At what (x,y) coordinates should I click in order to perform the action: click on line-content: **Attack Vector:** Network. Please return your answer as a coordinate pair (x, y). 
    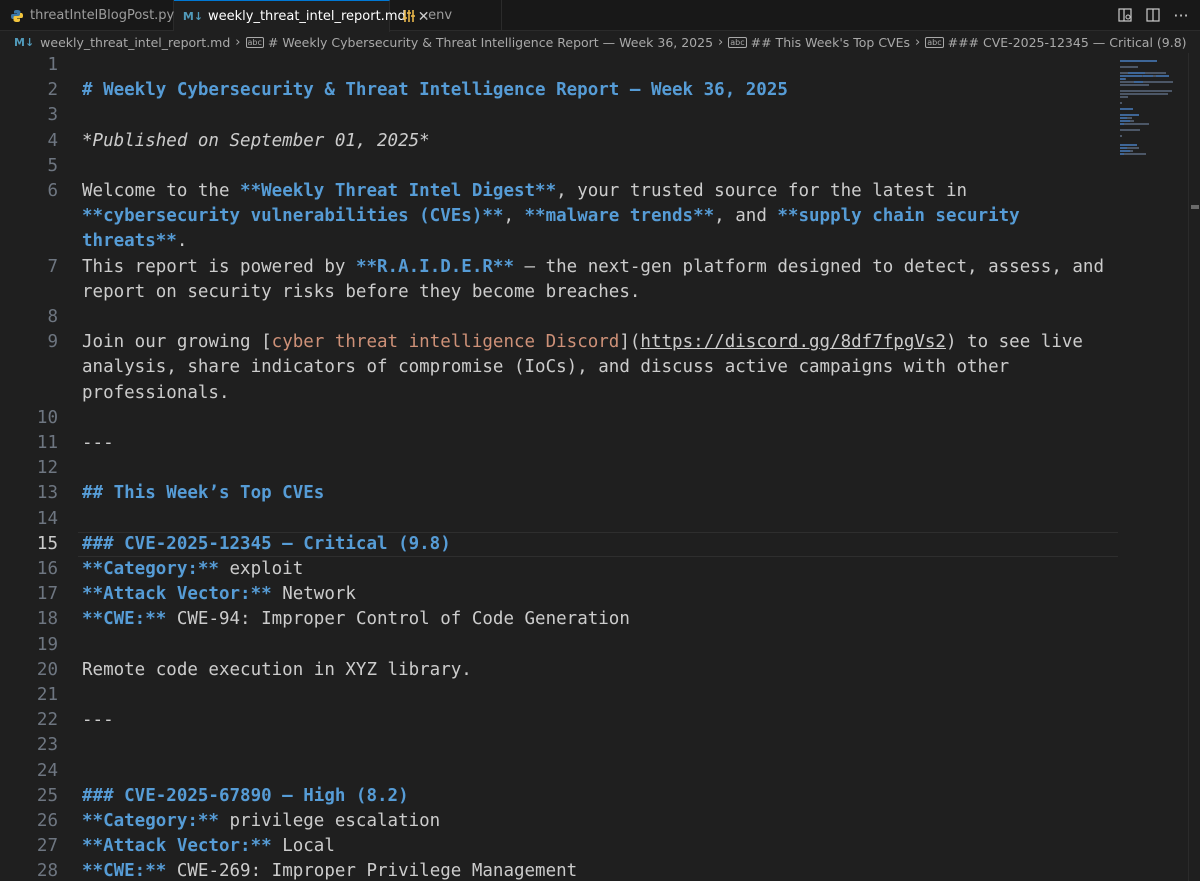
    Looking at the image, I should click on (219, 594).